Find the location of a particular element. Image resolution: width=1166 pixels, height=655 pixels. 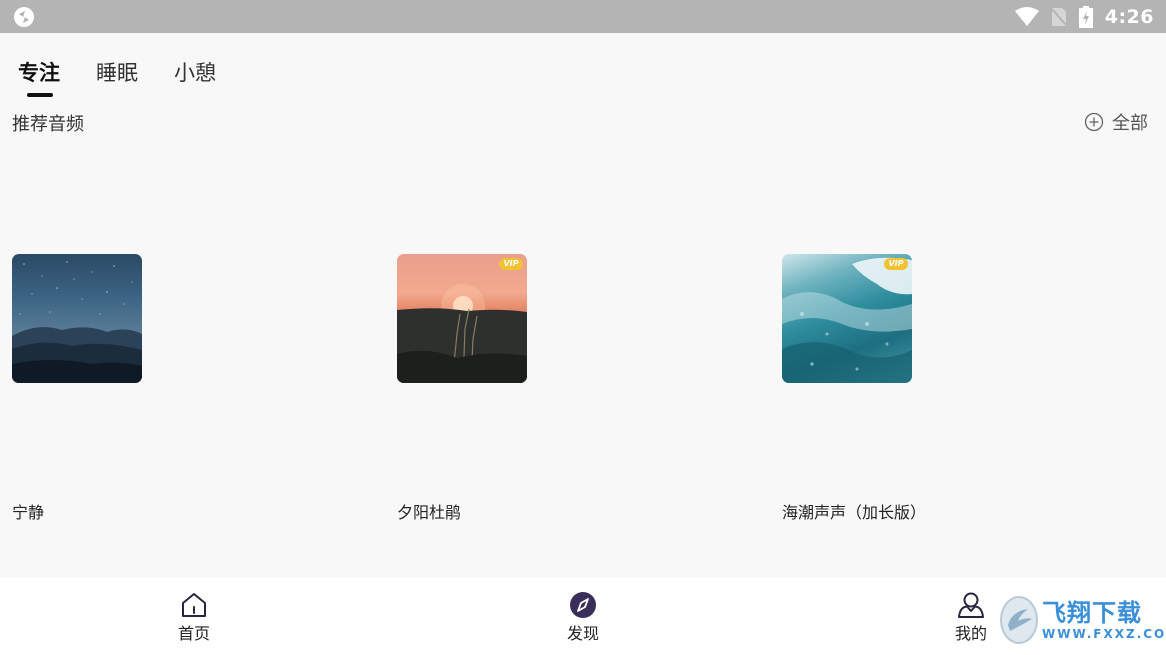

tab-focus: 专注 is located at coordinates (39, 77).